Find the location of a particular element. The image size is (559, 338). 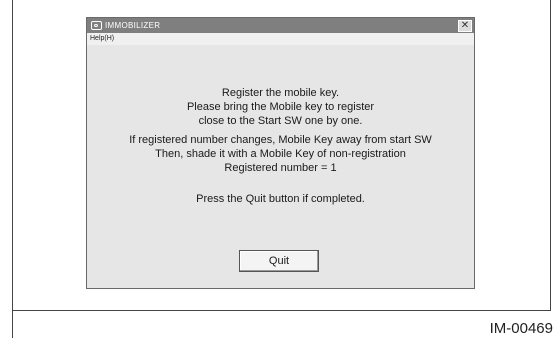

title-bar: IMMOBILIZER ✕ is located at coordinates (280, 25).